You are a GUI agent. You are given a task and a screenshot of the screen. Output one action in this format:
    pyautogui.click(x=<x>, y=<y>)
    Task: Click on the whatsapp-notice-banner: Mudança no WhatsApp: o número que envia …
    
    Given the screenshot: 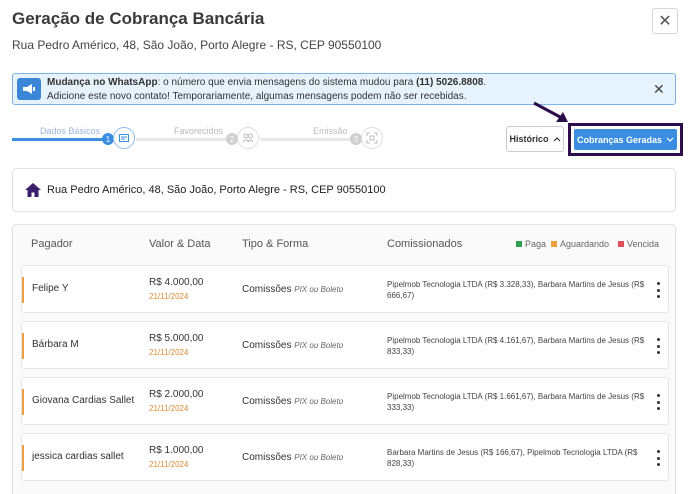 What is the action you would take?
    pyautogui.click(x=344, y=89)
    